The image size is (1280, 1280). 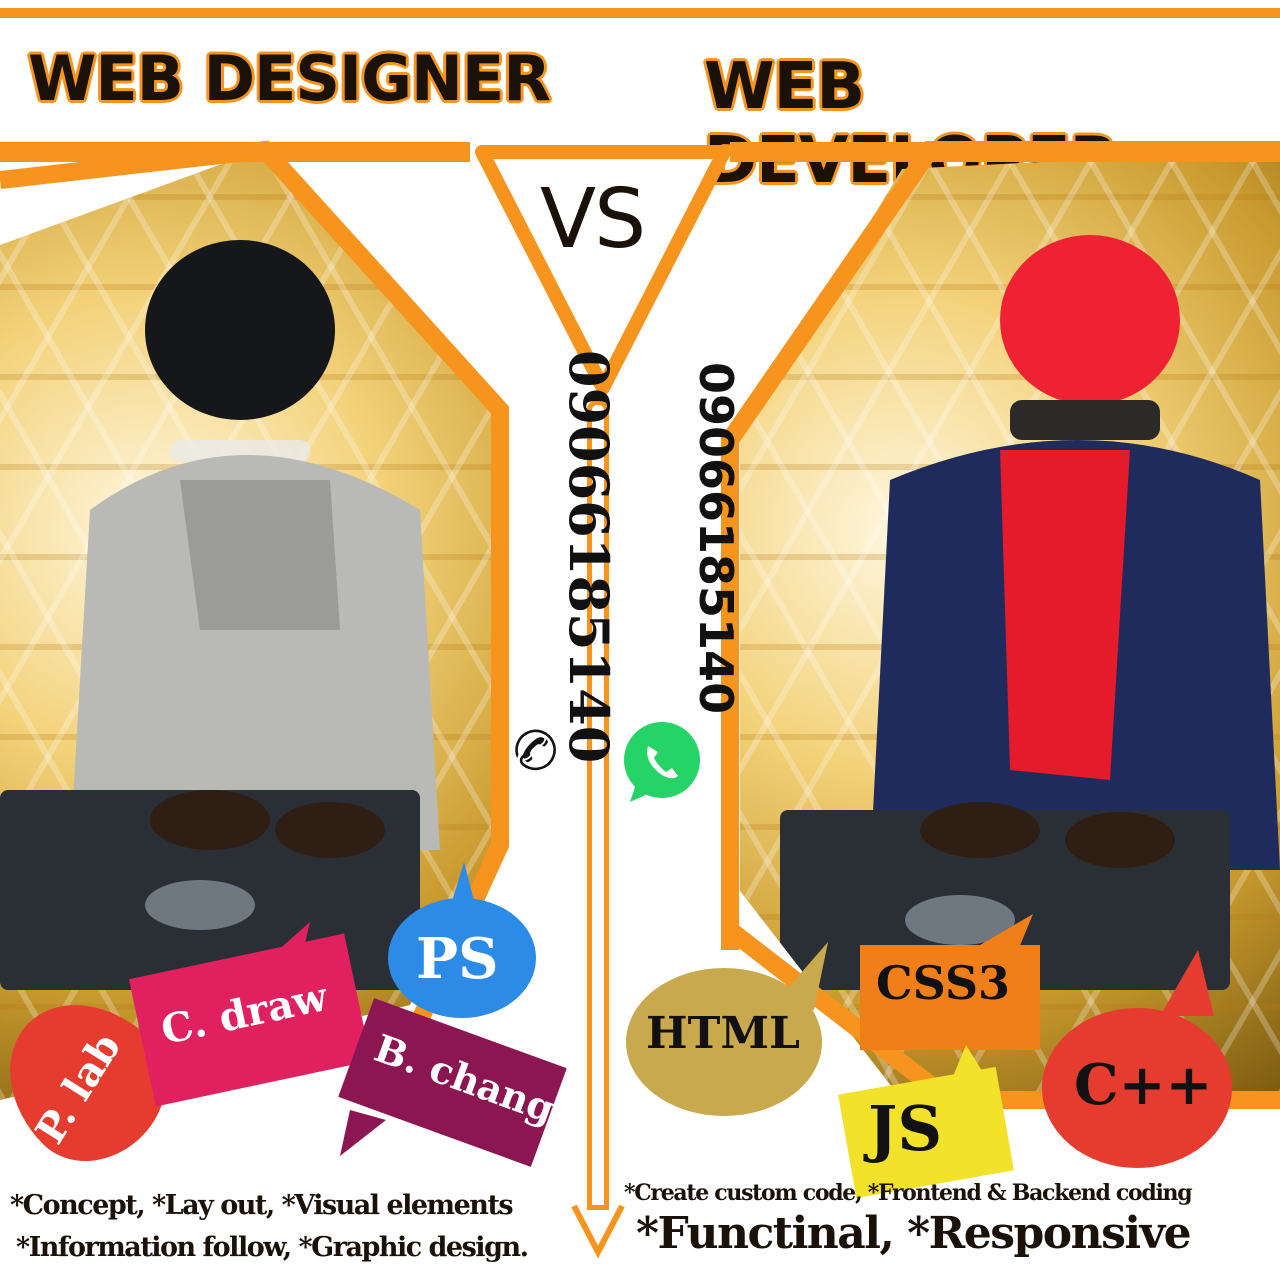 What do you see at coordinates (1005, 152) in the screenshot?
I see `header-band-right` at bounding box center [1005, 152].